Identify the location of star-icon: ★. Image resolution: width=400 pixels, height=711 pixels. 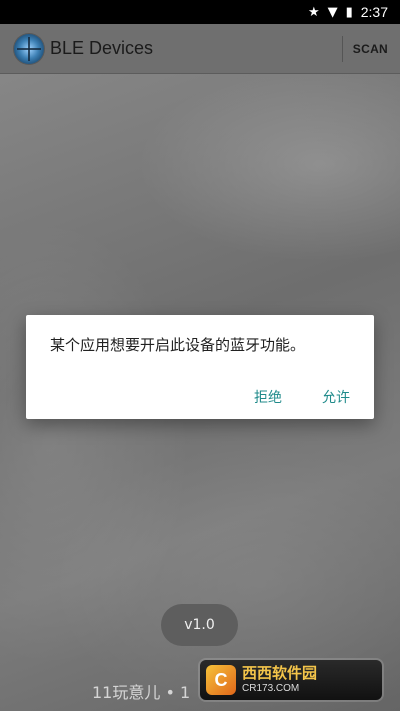
(313, 12).